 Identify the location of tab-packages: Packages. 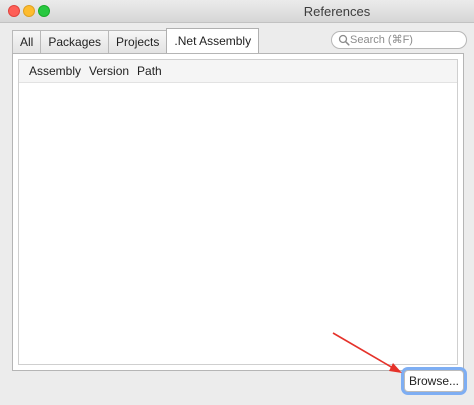
(75, 41).